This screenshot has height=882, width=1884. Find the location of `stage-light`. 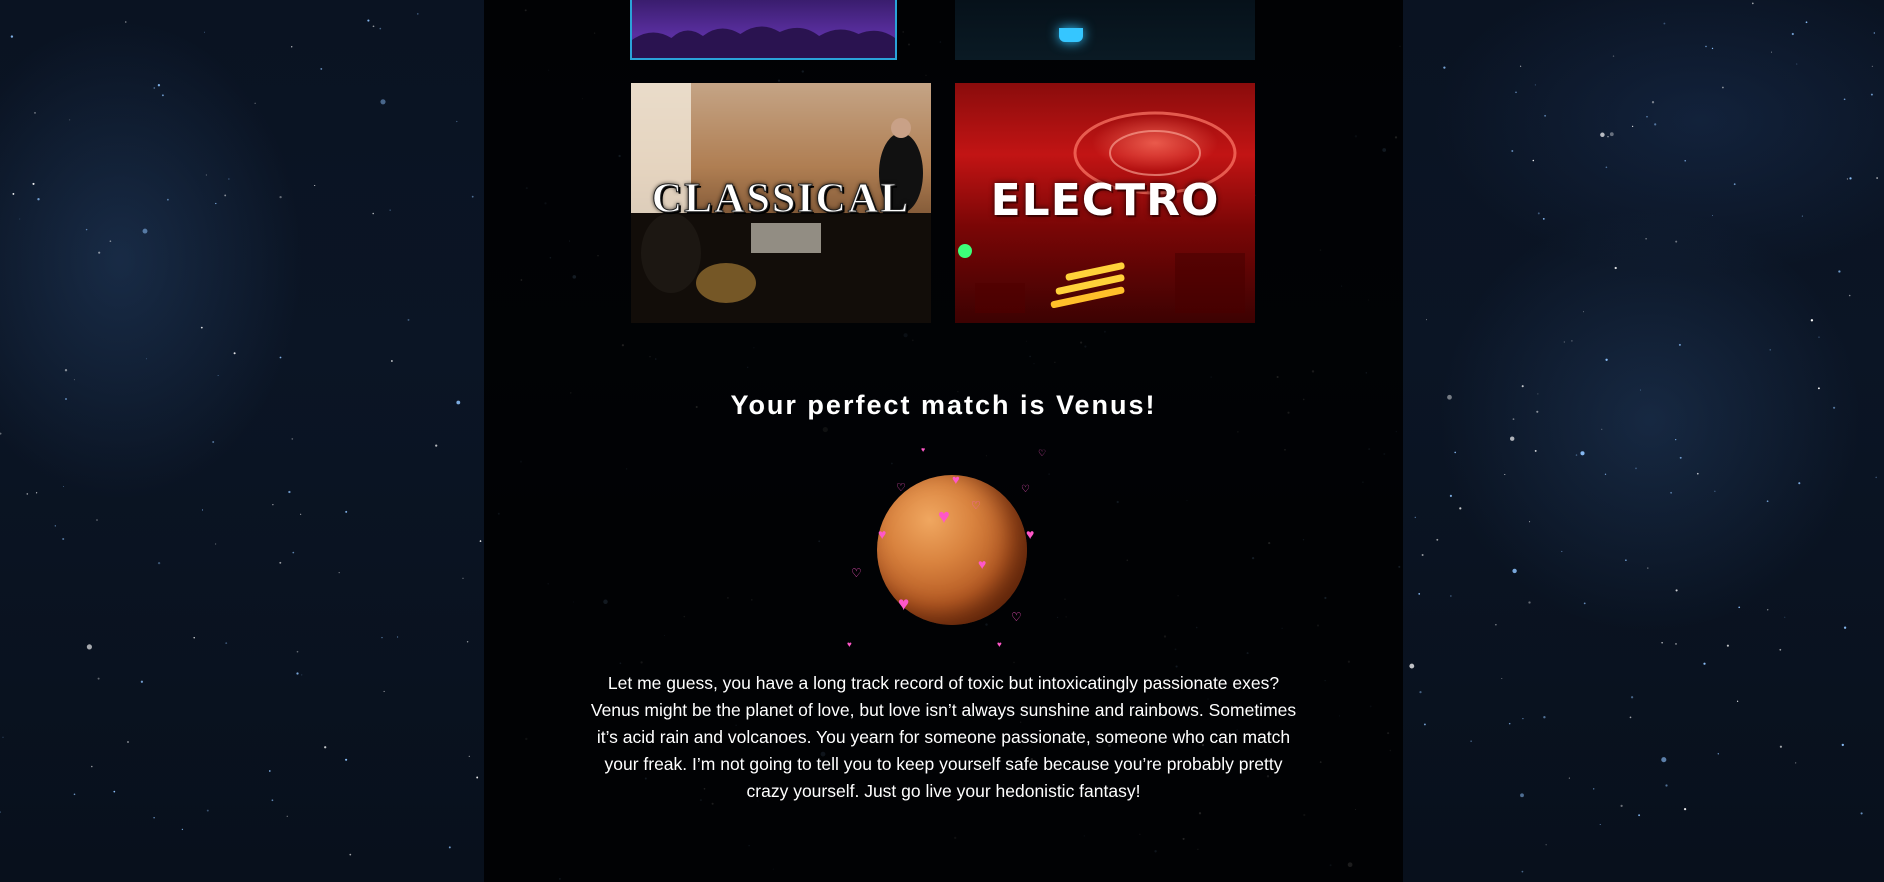

stage-light is located at coordinates (1071, 35).